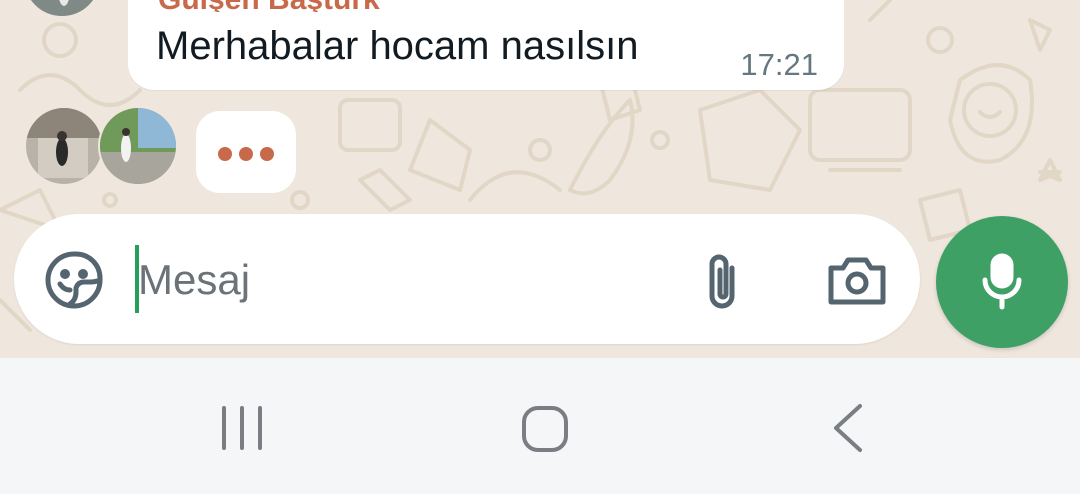 The height and width of the screenshot is (494, 1080). Describe the element at coordinates (848, 428) in the screenshot. I see `back-icon` at that location.